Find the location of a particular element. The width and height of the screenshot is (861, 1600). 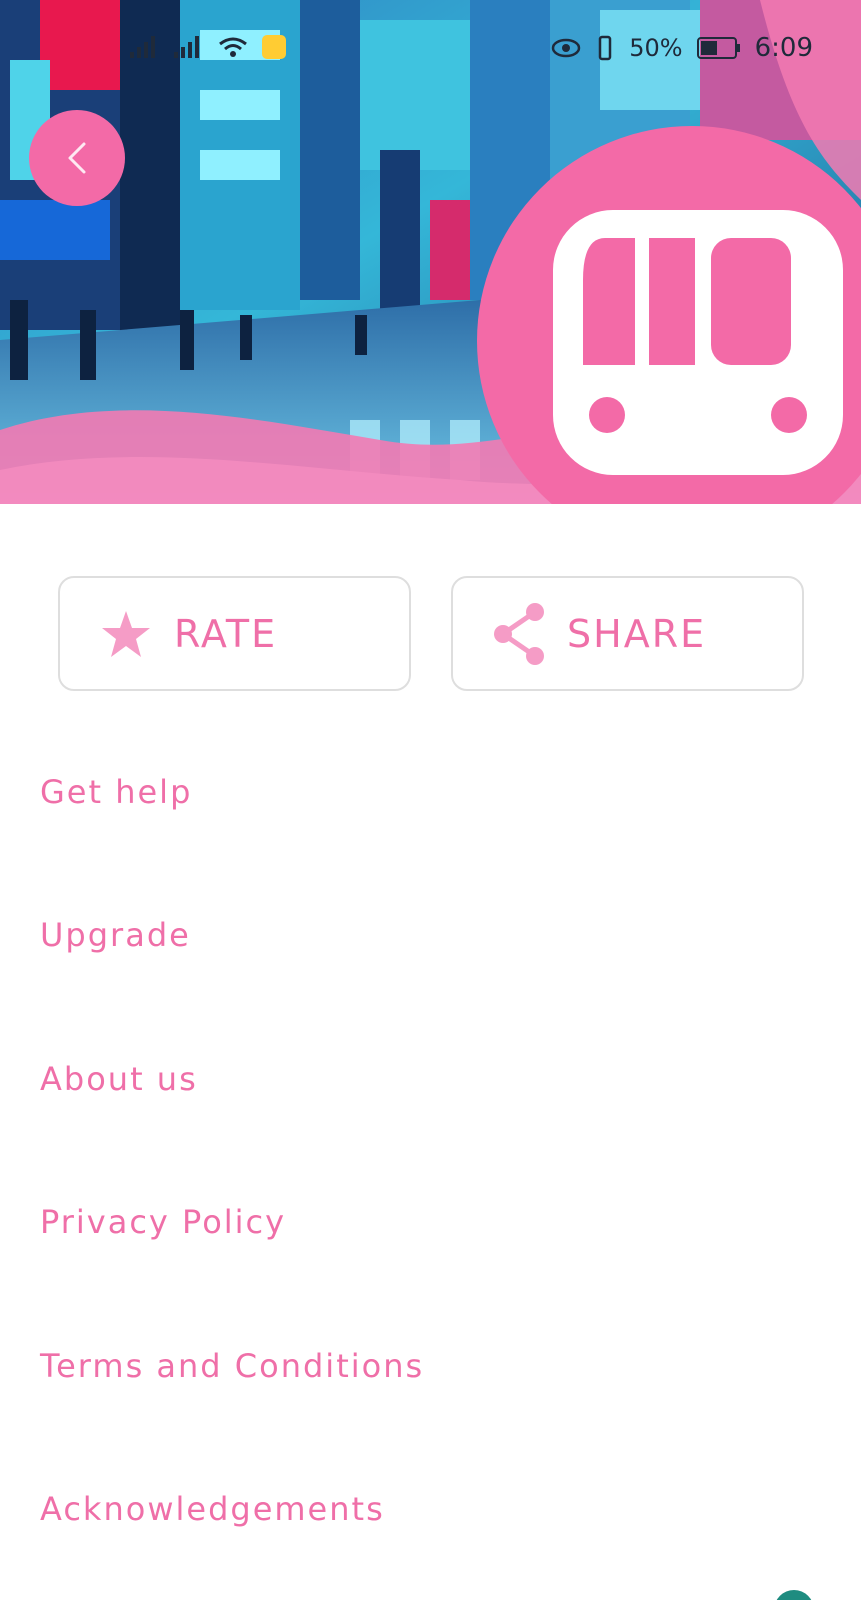

wifi-icon is located at coordinates (233, 47).